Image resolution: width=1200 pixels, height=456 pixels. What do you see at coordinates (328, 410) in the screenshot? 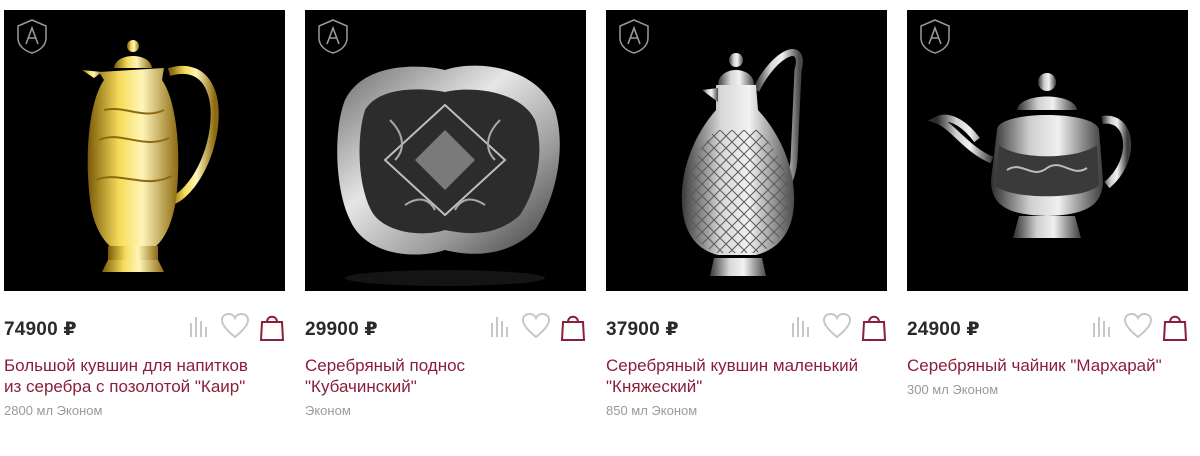
I see `product-subtitle: Эконом` at bounding box center [328, 410].